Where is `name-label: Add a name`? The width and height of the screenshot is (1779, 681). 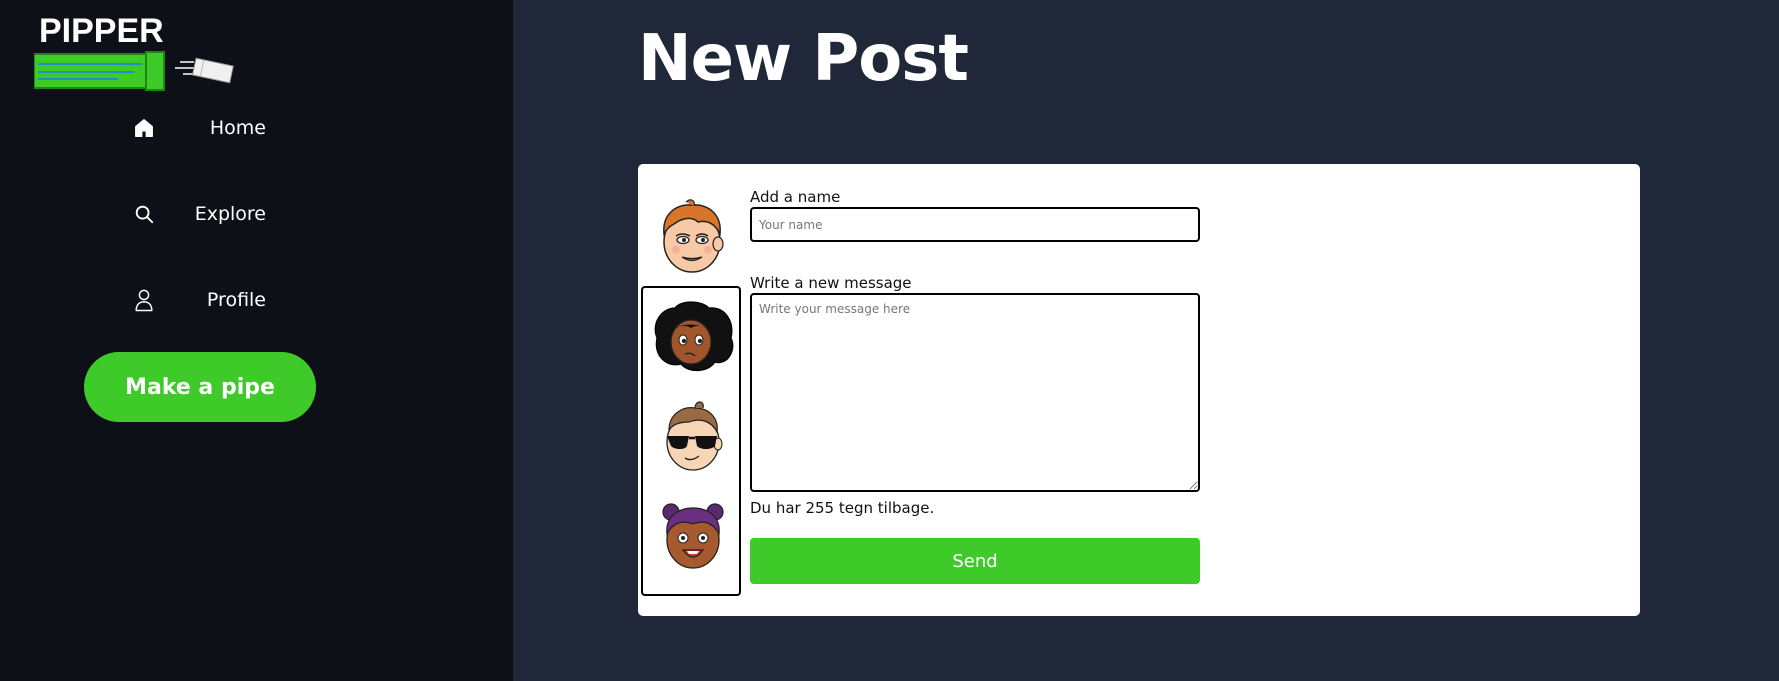
name-label: Add a name is located at coordinates (795, 197).